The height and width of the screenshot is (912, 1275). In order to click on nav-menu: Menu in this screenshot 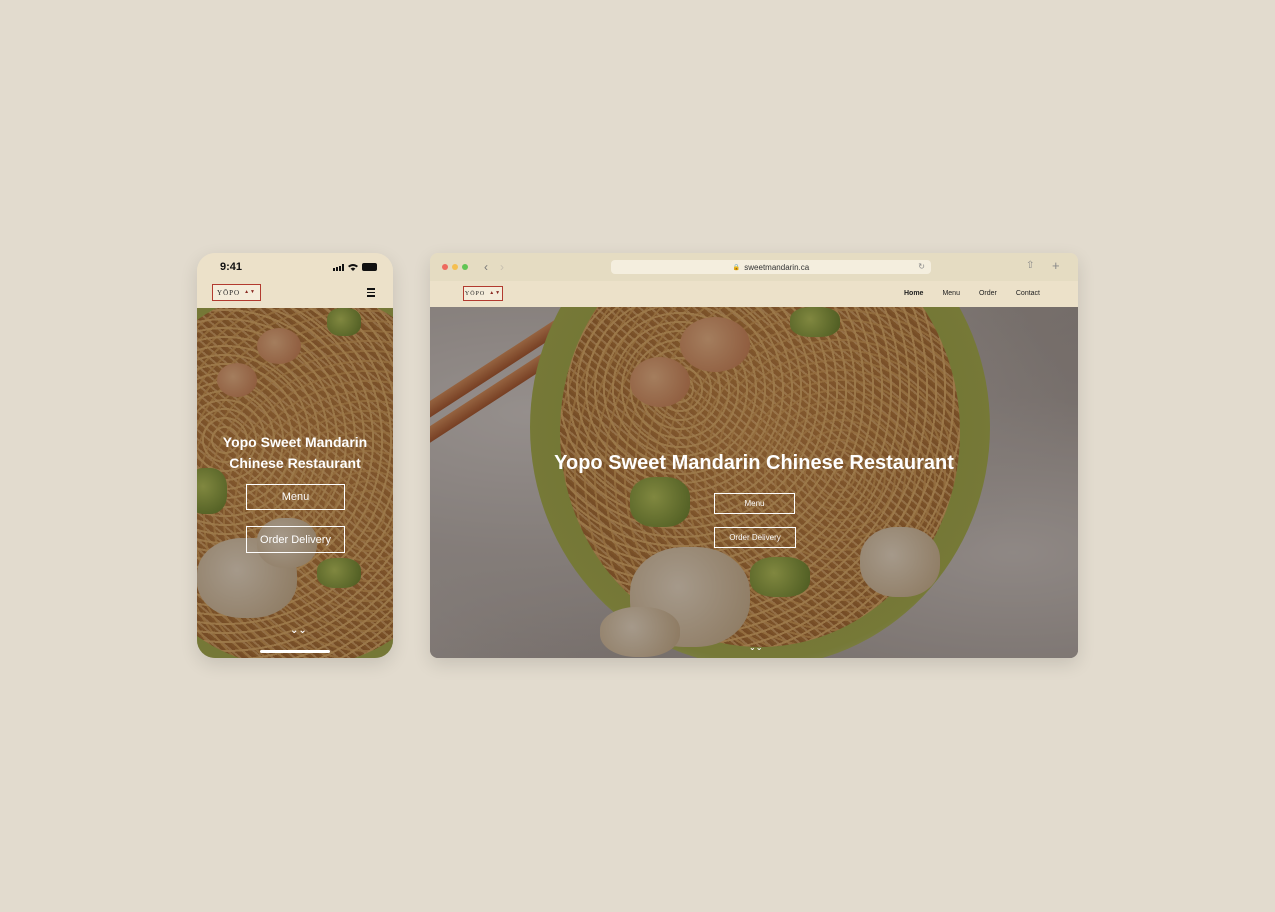, I will do `click(951, 293)`.